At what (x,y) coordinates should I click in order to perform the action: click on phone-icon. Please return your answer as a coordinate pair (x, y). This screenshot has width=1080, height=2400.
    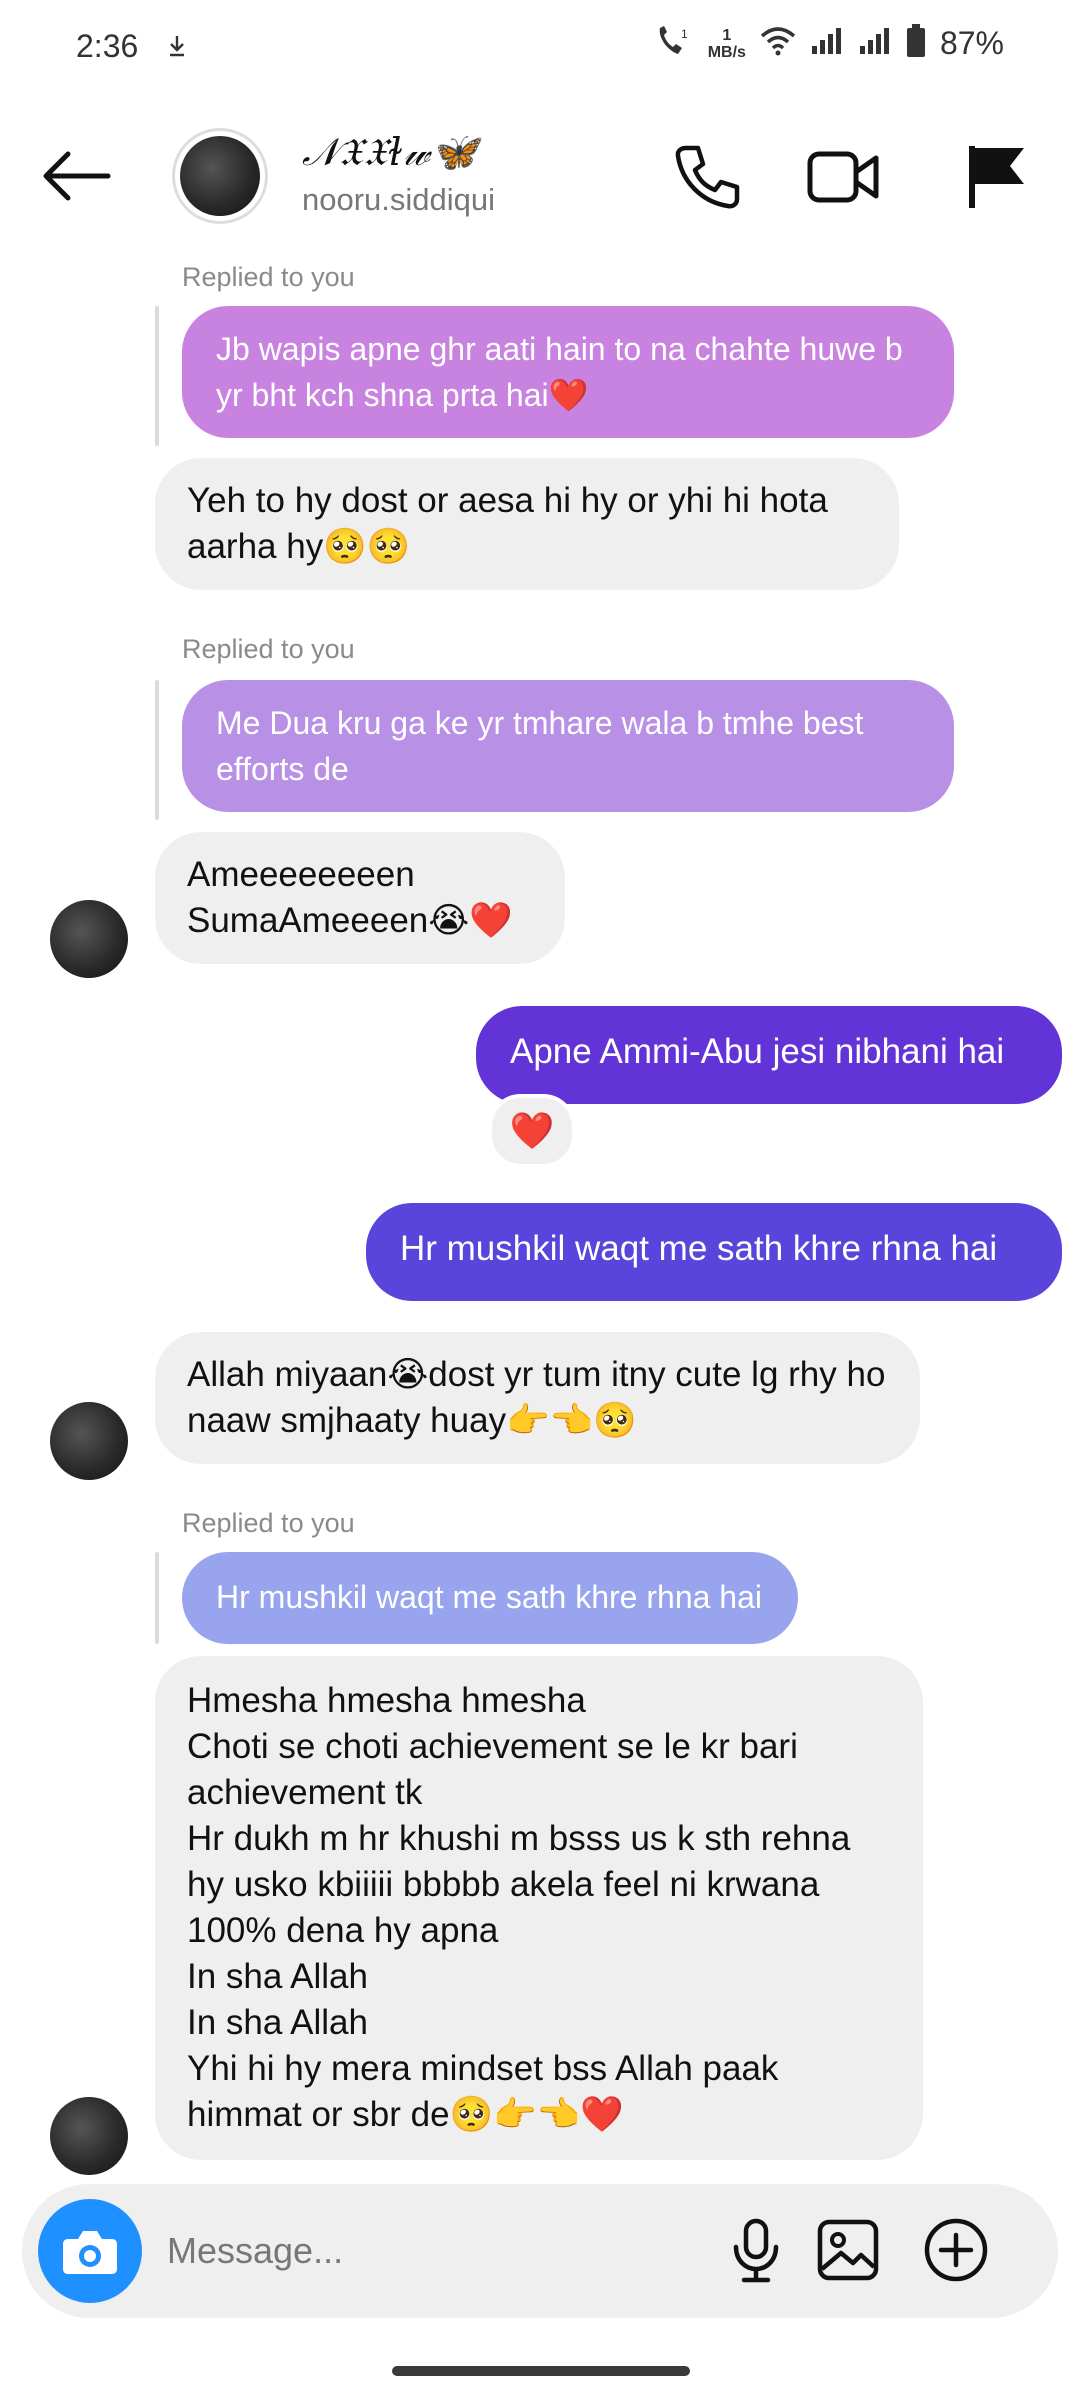
    Looking at the image, I should click on (707, 177).